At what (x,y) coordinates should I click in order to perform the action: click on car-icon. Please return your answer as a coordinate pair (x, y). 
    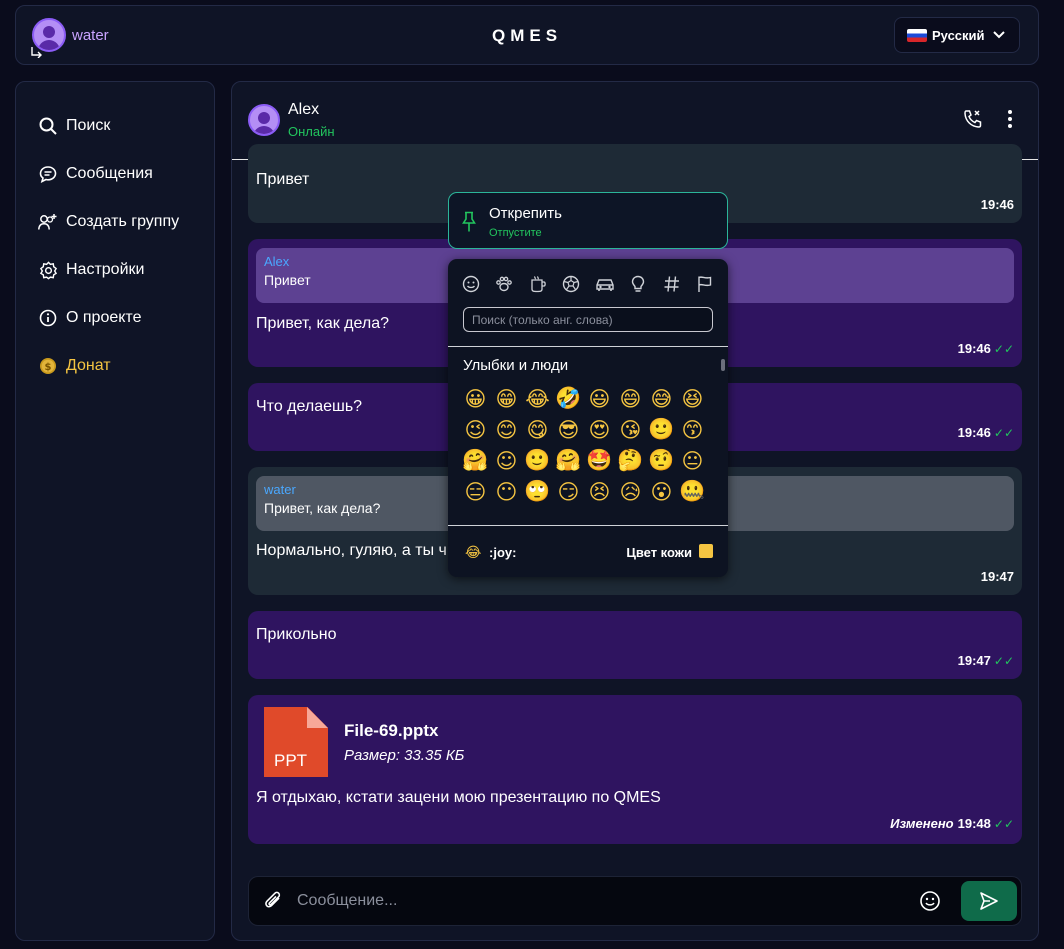
    Looking at the image, I should click on (605, 284).